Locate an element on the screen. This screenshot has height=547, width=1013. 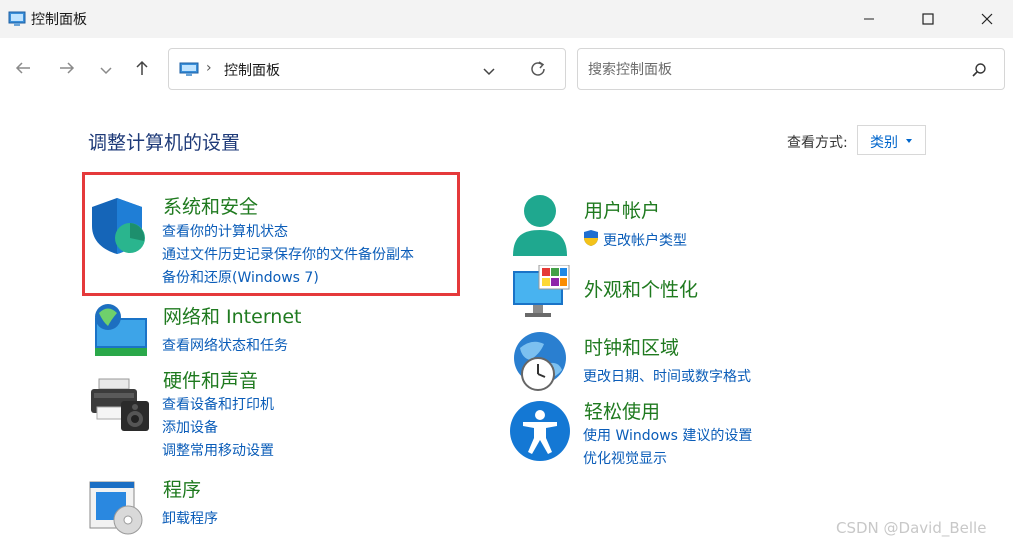
programs-icon is located at coordinates (119, 510).